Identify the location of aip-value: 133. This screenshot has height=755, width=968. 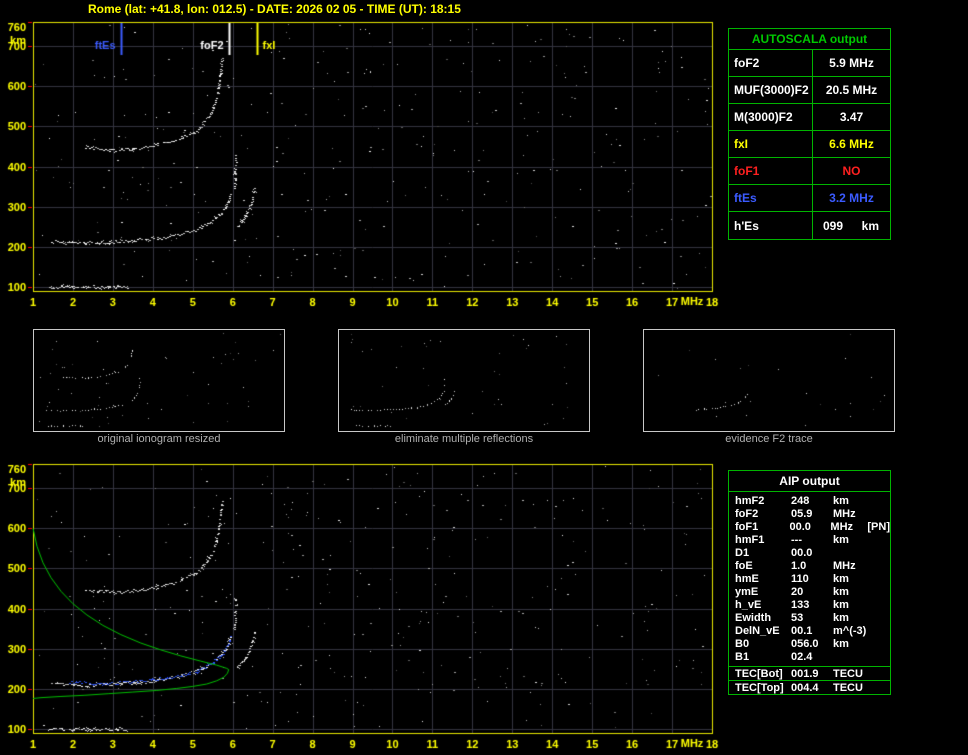
(800, 605).